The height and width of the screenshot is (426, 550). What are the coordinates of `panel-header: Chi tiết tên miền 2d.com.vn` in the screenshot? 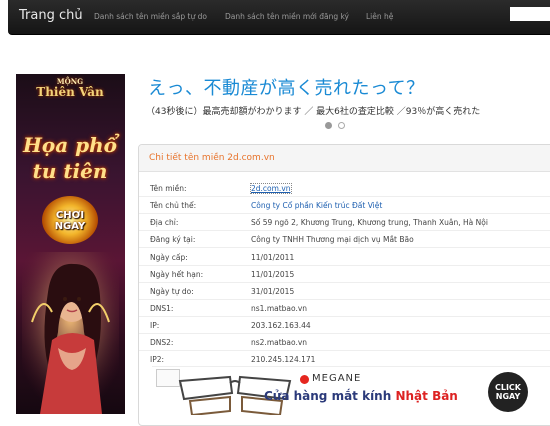 It's located at (344, 158).